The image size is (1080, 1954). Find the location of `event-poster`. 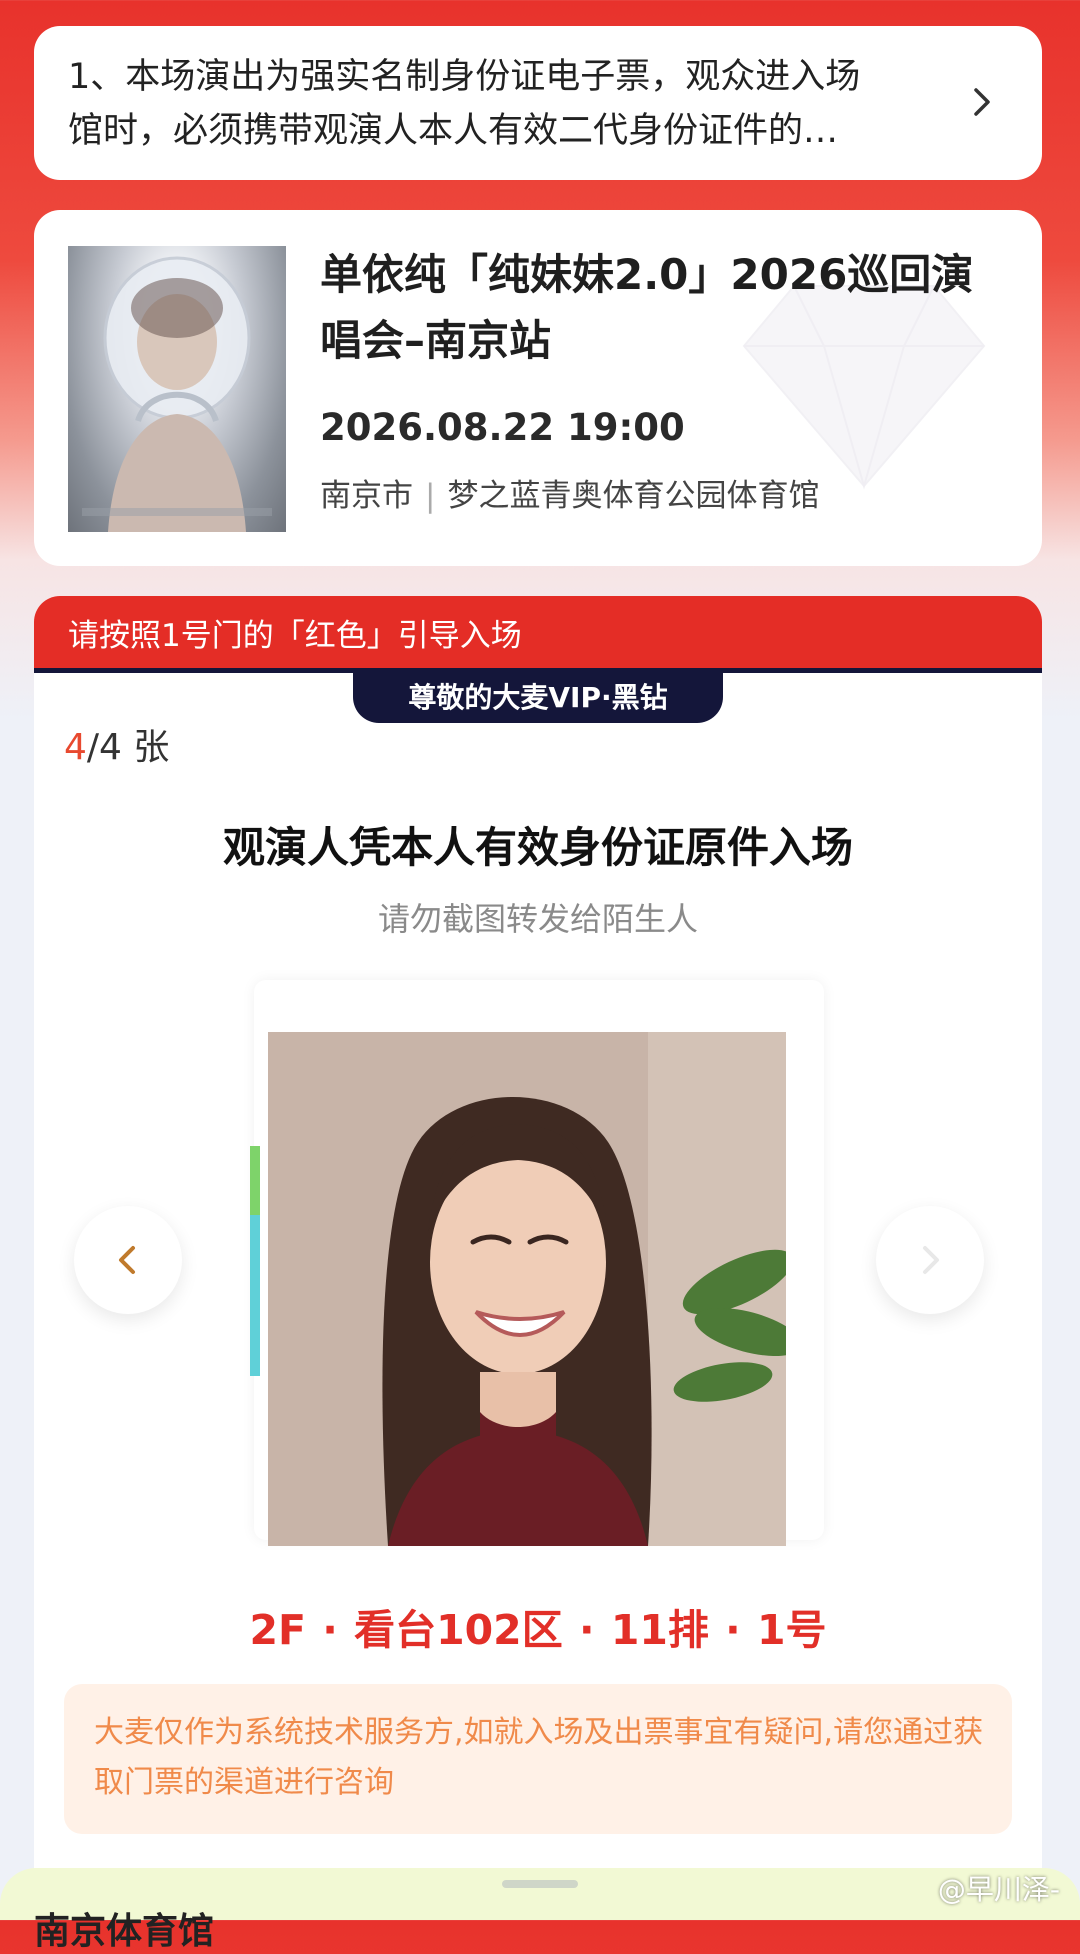

event-poster is located at coordinates (177, 389).